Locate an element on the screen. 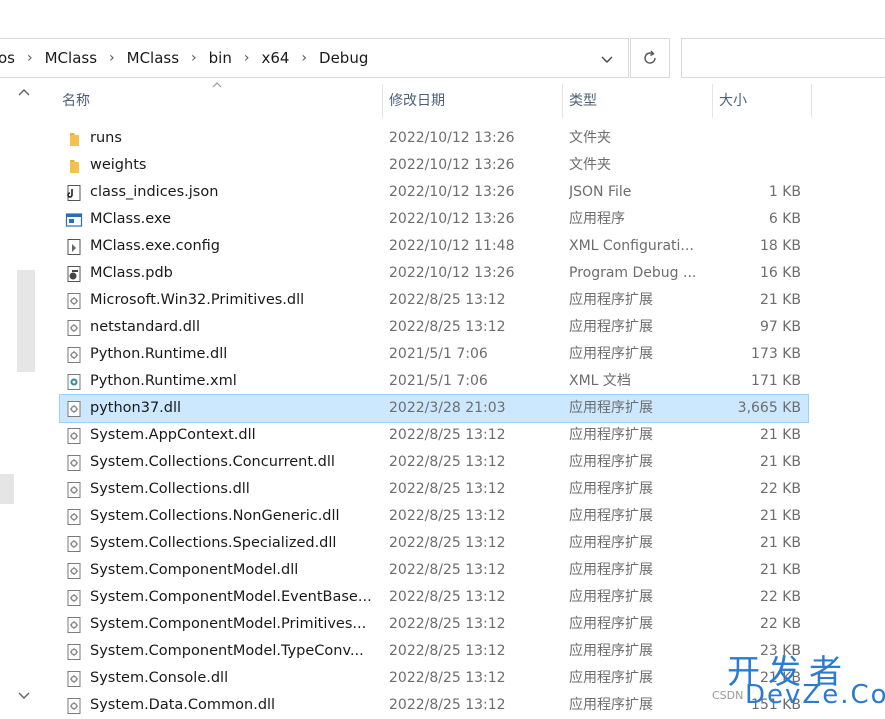 The height and width of the screenshot is (719, 885). file-name: MClass.exe is located at coordinates (130, 219).